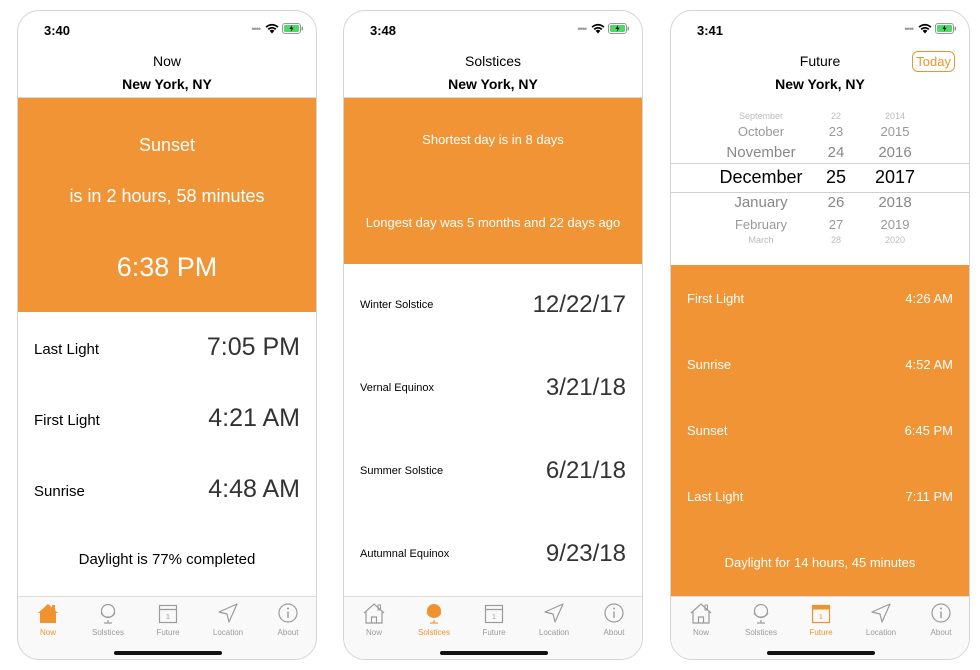  I want to click on shortest-day-text: Shortest day is in 8 days, so click(493, 139).